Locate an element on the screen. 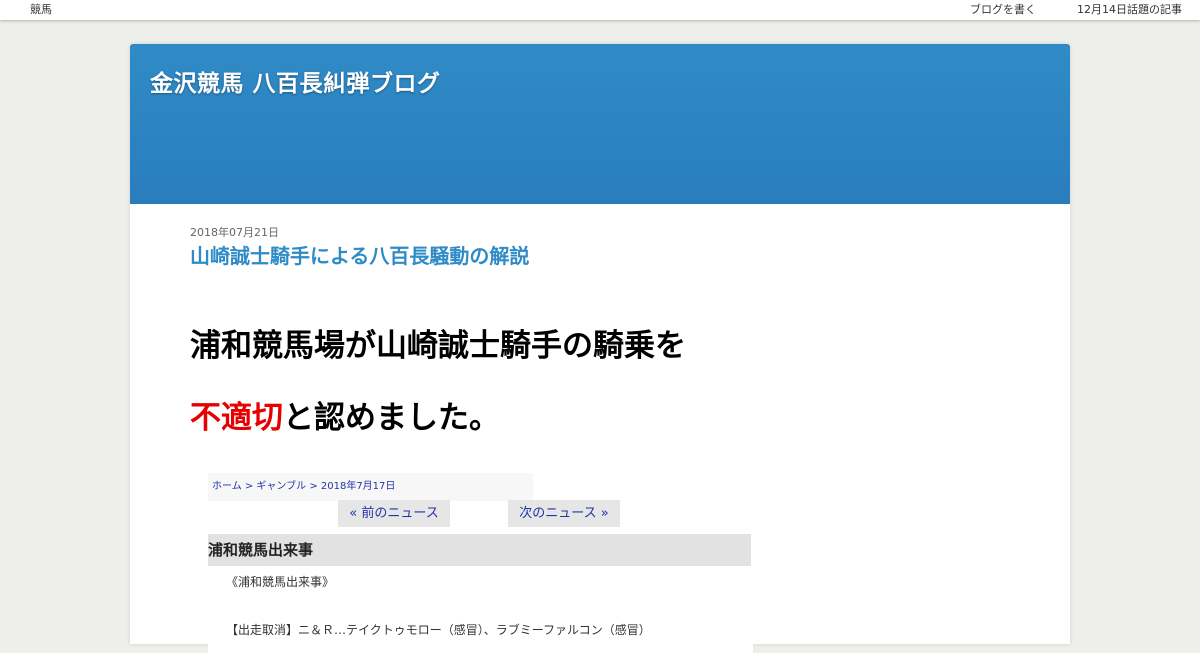 This screenshot has width=1200, height=653. news-section-subtitle: 《浦和競馬出来事》 is located at coordinates (280, 582).